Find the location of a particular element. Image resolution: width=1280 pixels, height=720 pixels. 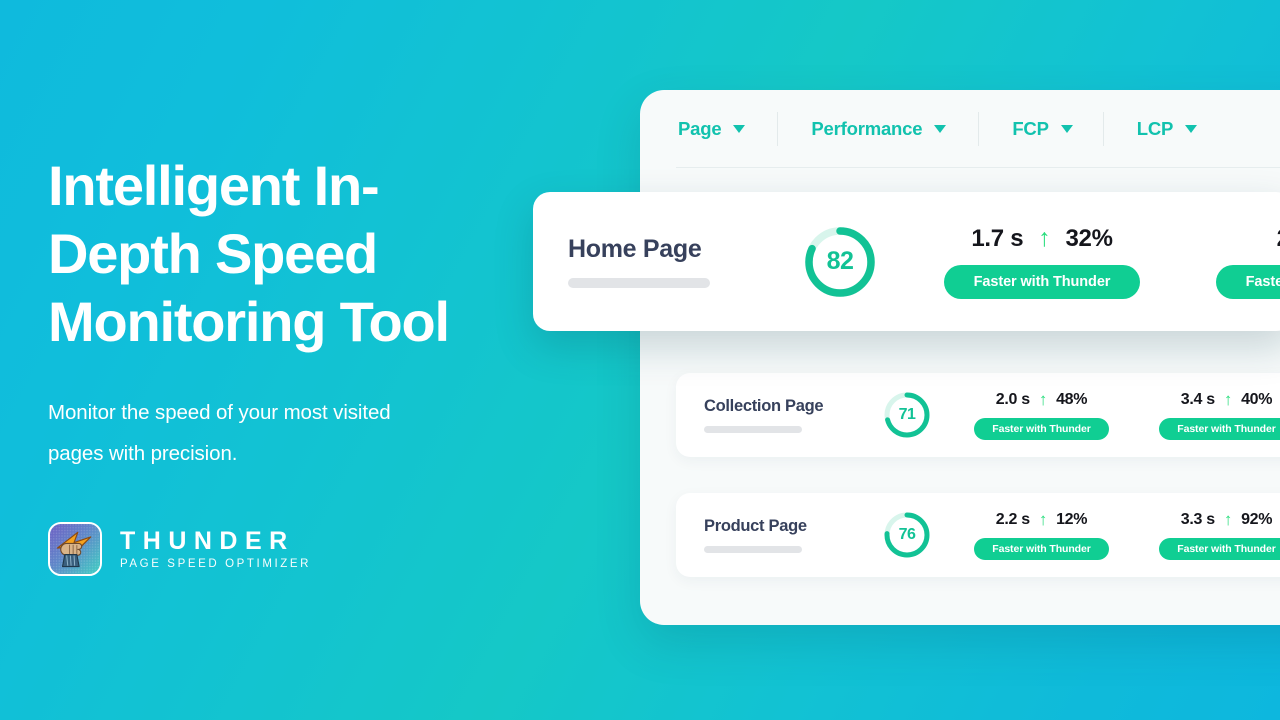

metric-lcp-time: 3.3 s is located at coordinates (1197, 519).